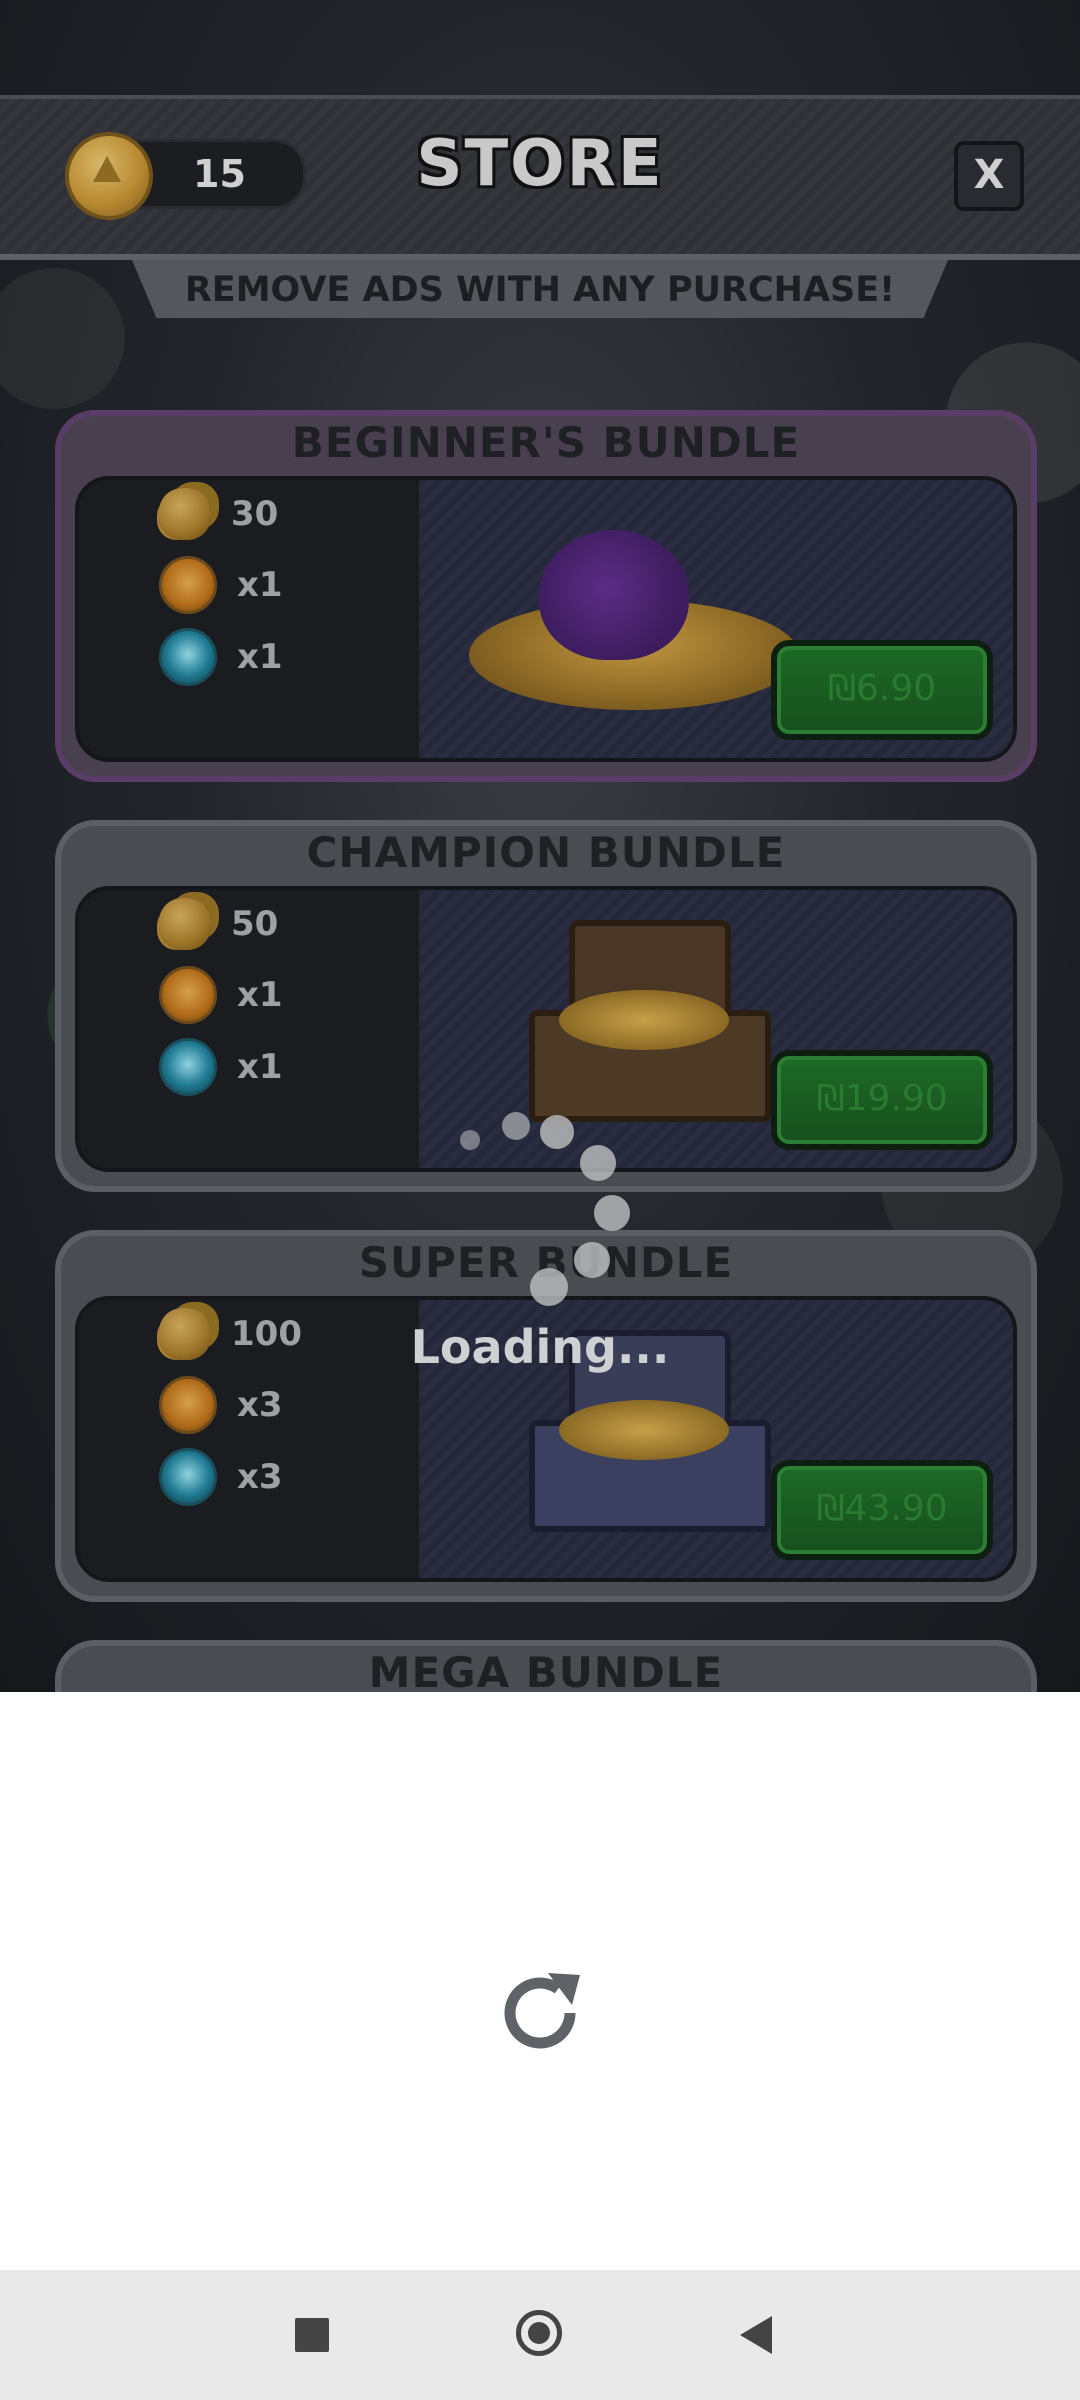 This screenshot has width=1080, height=2400. I want to click on bundle-card-mega: MEGA BUNDLE, so click(546, 1666).